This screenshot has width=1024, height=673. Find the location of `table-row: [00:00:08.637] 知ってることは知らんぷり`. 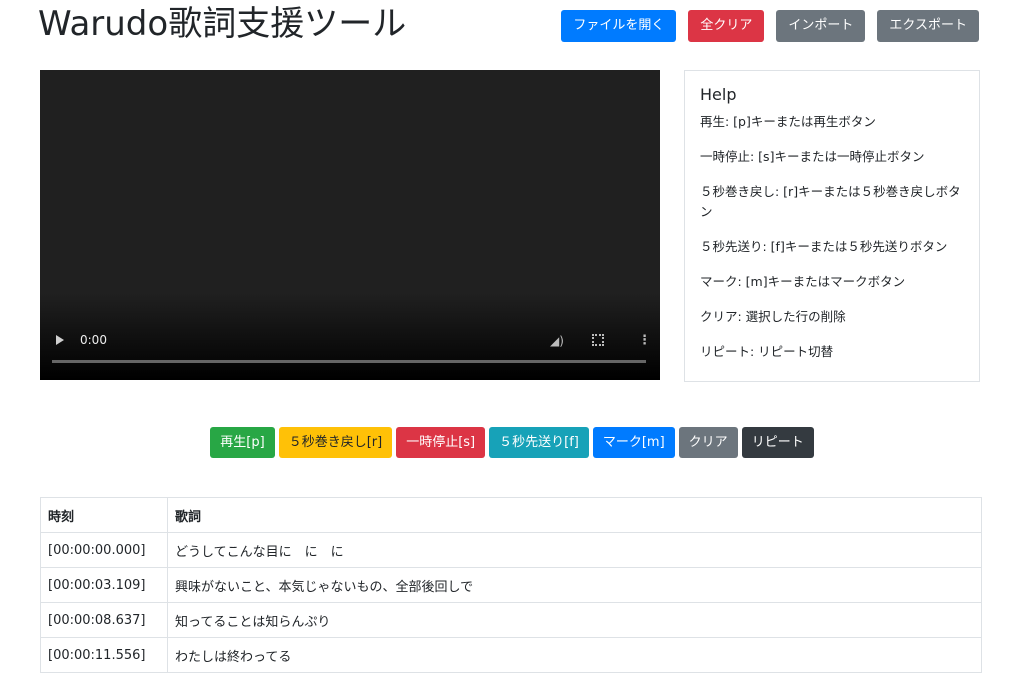

table-row: [00:00:08.637] 知ってることは知らんぷり is located at coordinates (511, 620).